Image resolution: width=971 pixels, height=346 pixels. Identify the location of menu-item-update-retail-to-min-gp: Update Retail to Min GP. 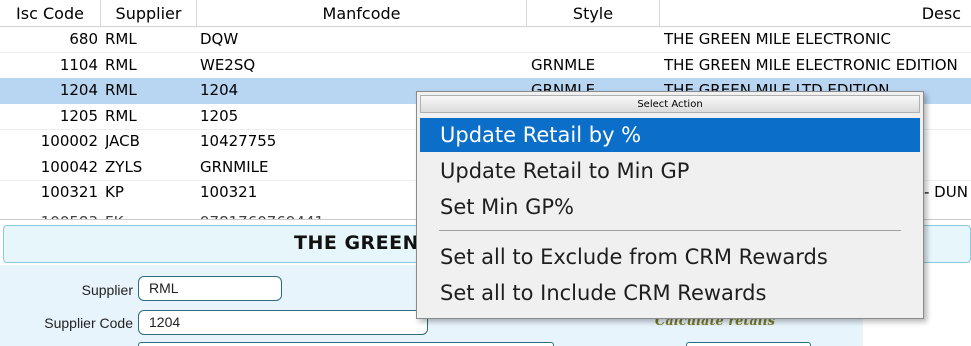
(670, 171).